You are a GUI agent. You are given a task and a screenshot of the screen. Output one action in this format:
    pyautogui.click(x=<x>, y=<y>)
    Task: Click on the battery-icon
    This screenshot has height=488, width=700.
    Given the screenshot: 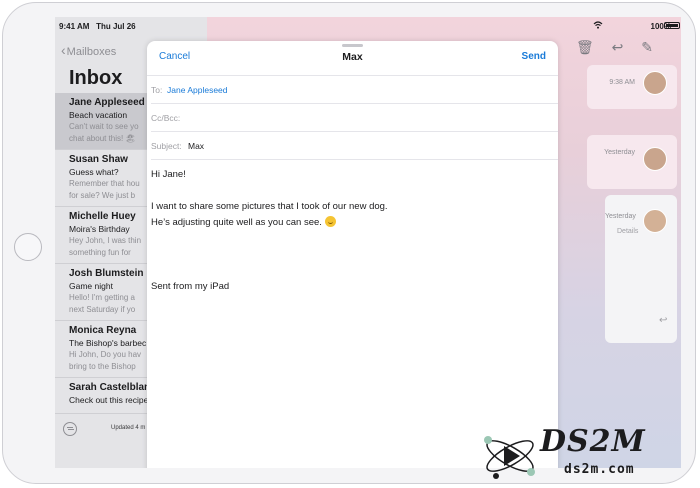 What is the action you would take?
    pyautogui.click(x=672, y=25)
    